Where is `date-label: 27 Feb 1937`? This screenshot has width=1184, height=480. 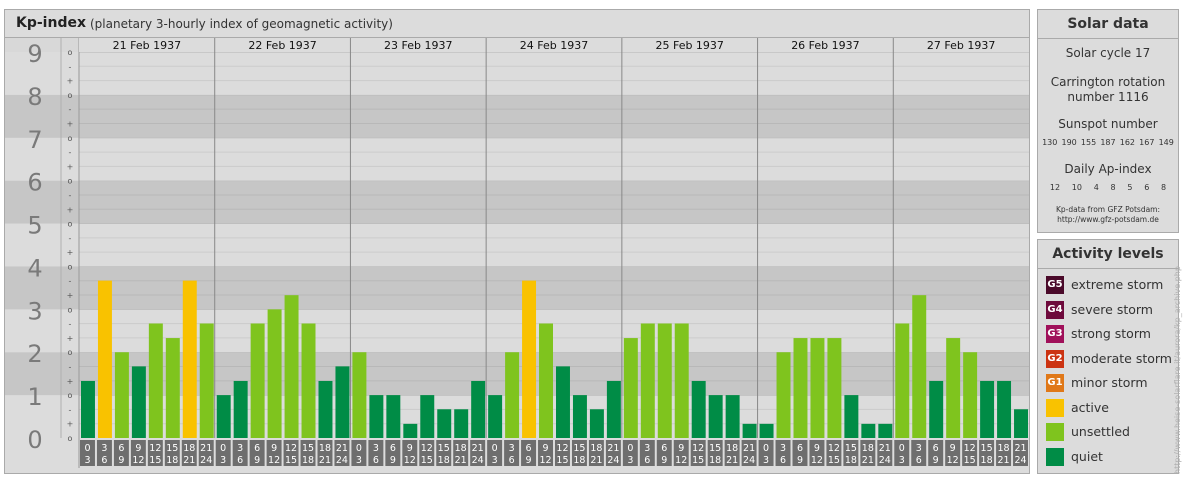
date-label: 27 Feb 1937 is located at coordinates (961, 45).